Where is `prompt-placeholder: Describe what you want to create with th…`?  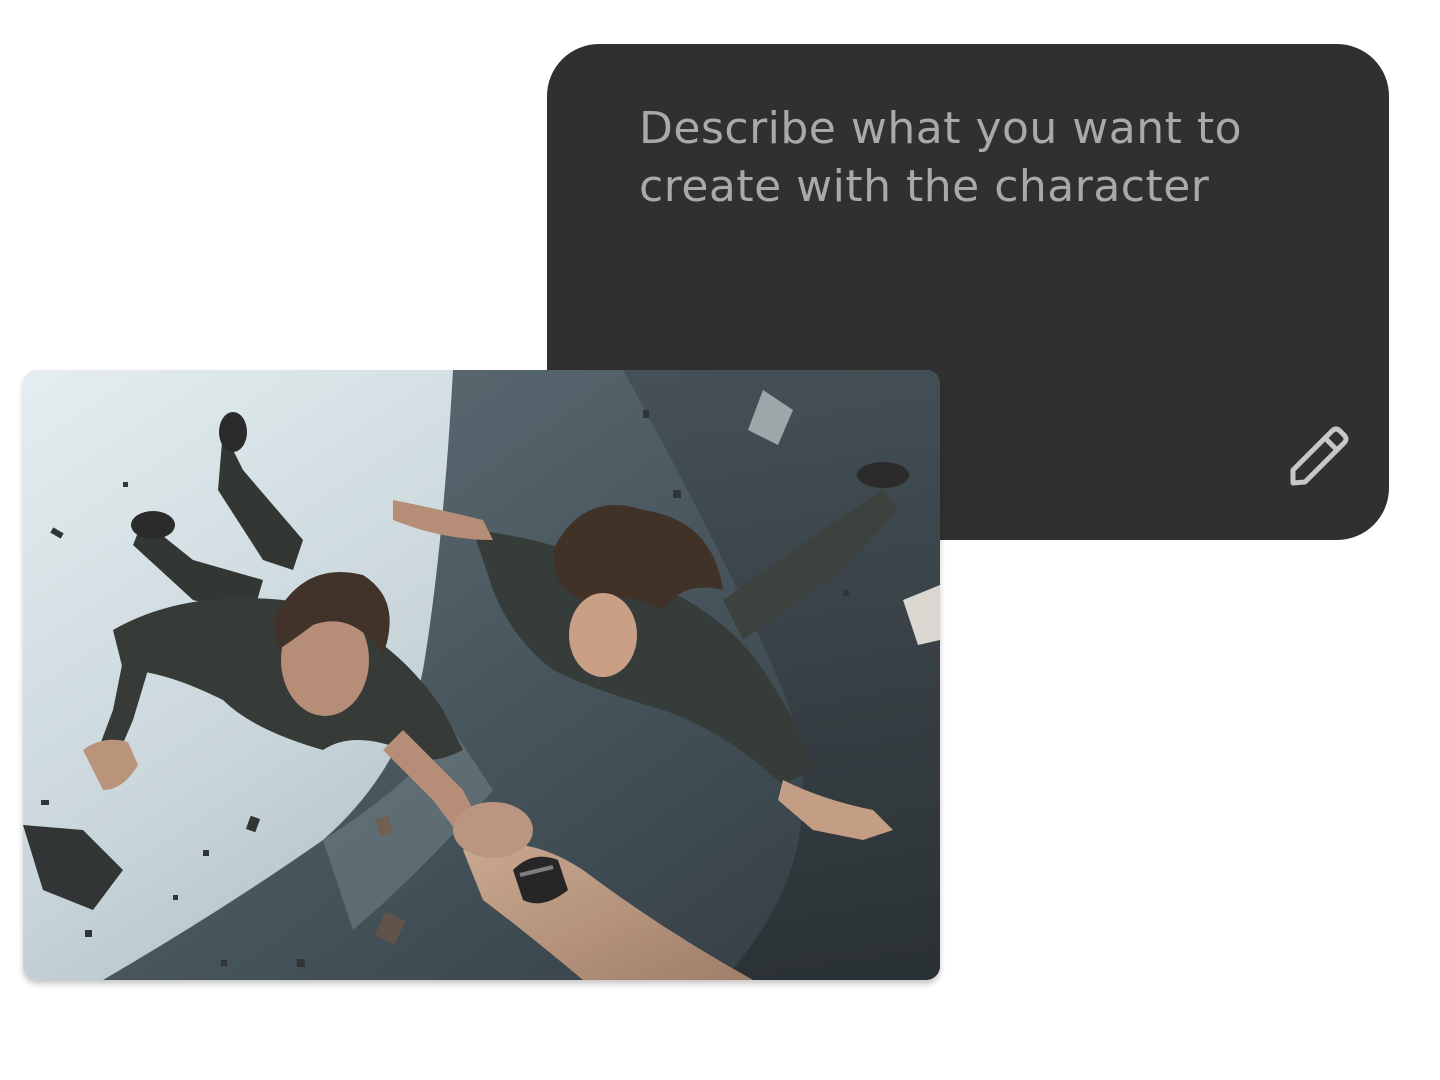 prompt-placeholder: Describe what you want to create with th… is located at coordinates (959, 158).